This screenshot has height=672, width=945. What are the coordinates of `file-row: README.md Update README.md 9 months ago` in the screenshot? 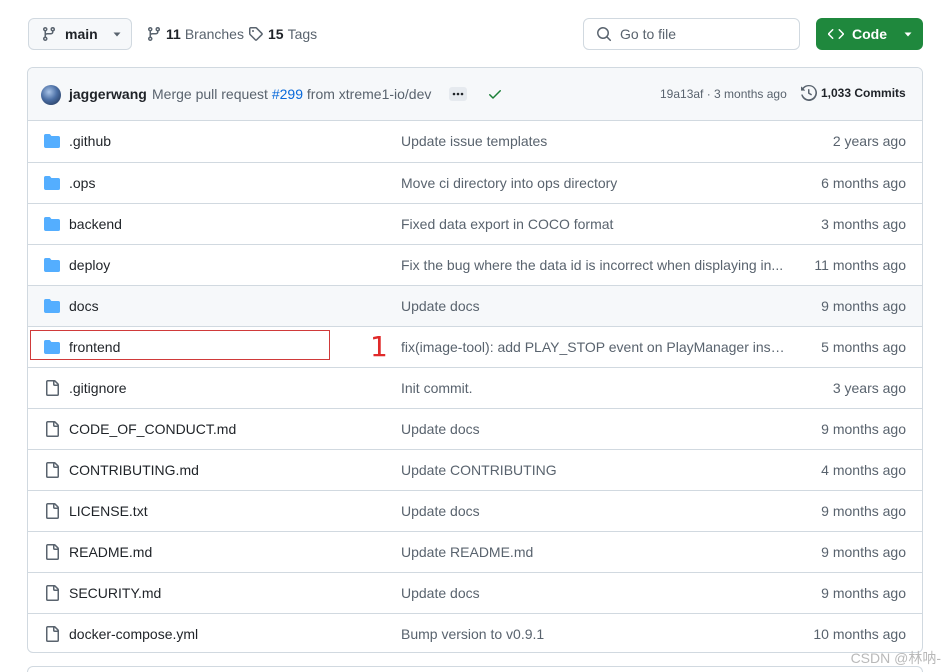 It's located at (475, 551).